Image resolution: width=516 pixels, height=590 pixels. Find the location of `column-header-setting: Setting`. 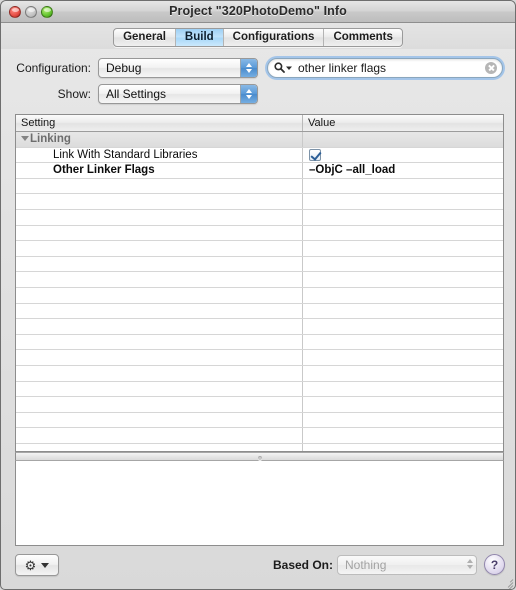

column-header-setting: Setting is located at coordinates (159, 123).